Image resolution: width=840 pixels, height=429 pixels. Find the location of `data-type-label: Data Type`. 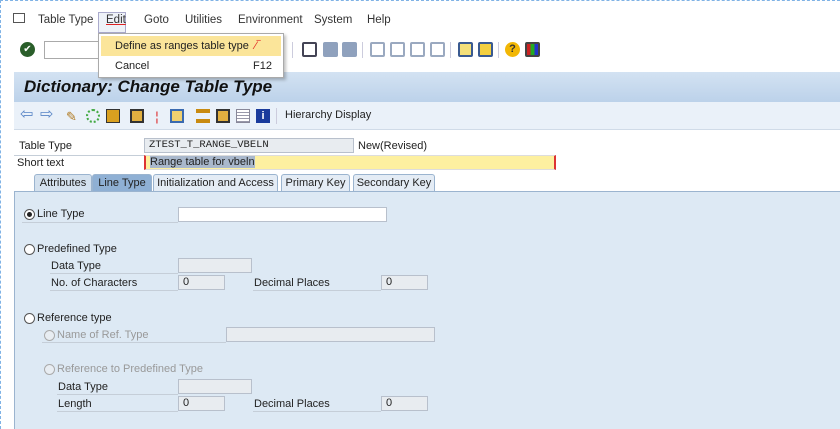

data-type-label: Data Type is located at coordinates (76, 266).